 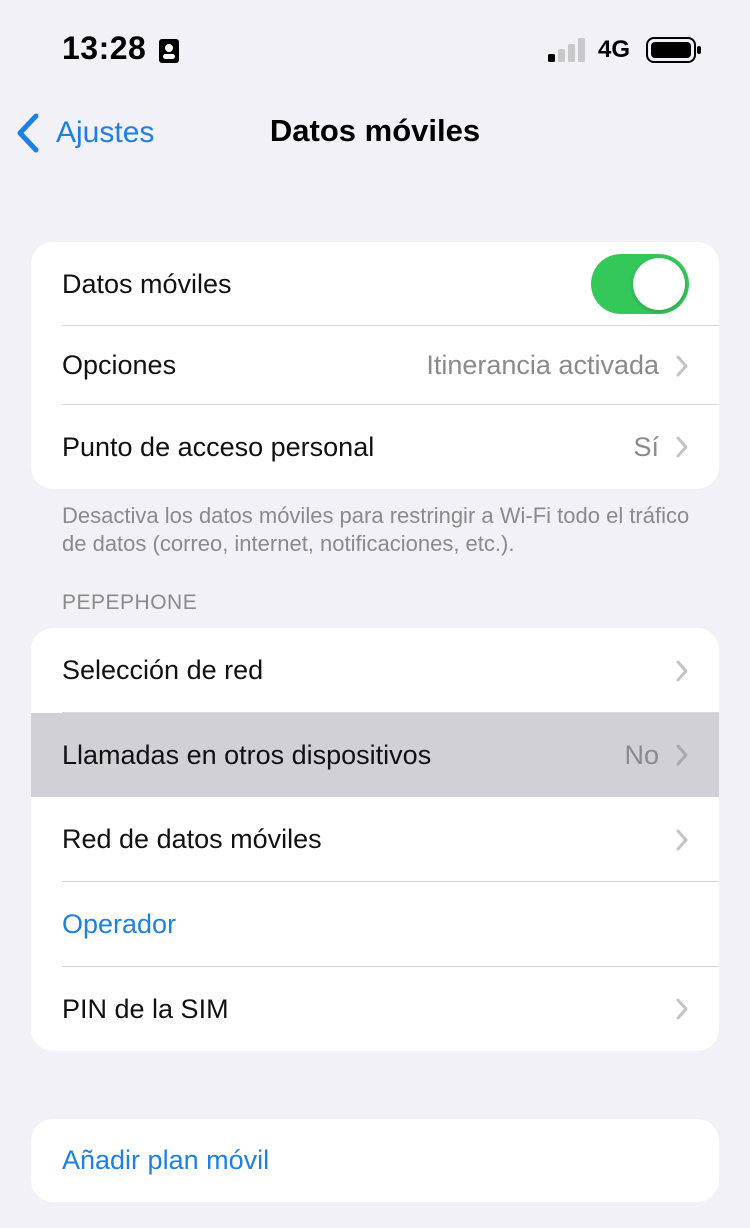 What do you see at coordinates (192, 839) in the screenshot?
I see `row-label: Red de datos móviles` at bounding box center [192, 839].